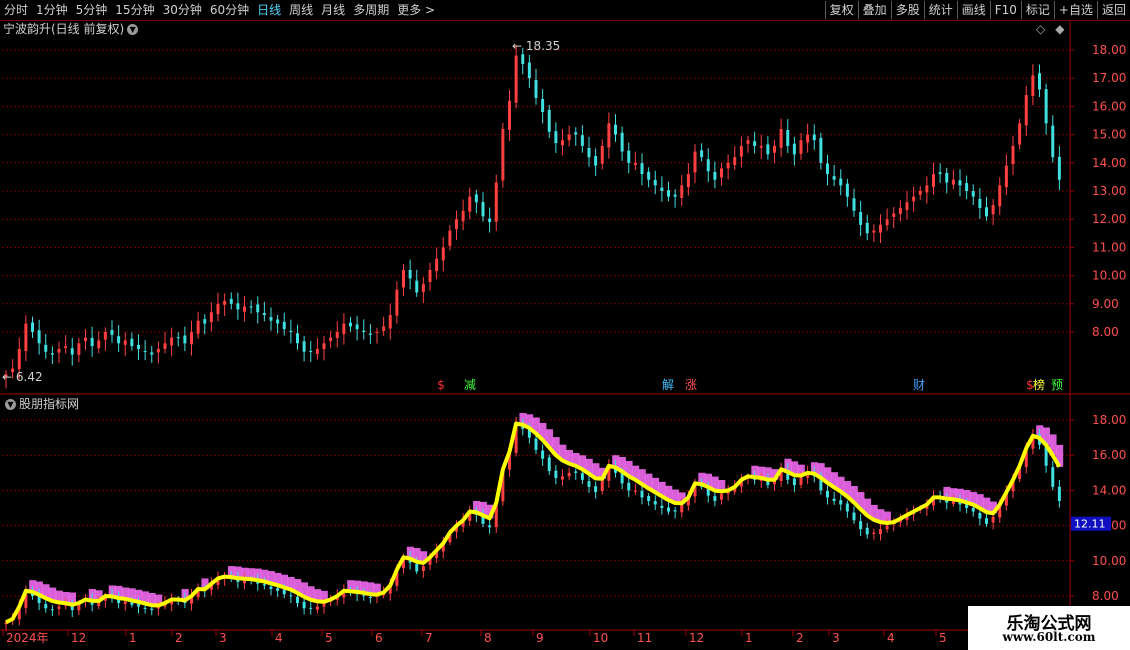  Describe the element at coordinates (1109, 106) in the screenshot. I see `y-tick-label: 16.00` at that location.